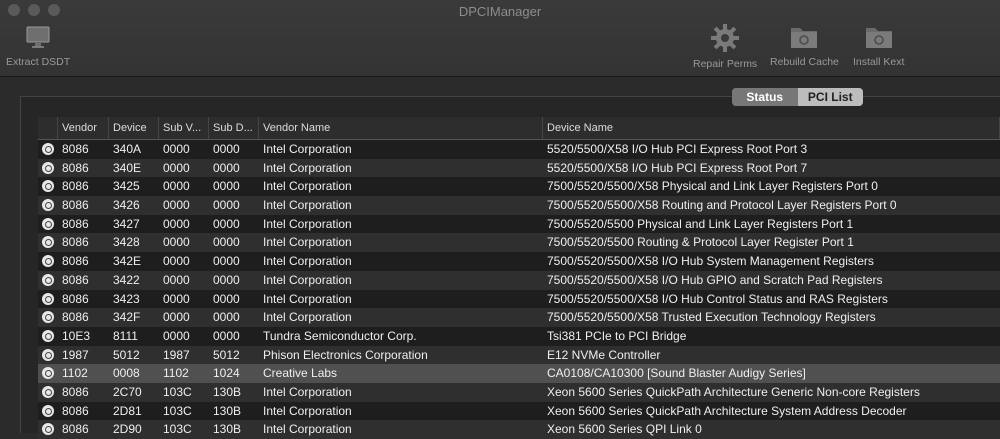  I want to click on sub-device-cell: 1024, so click(226, 373).